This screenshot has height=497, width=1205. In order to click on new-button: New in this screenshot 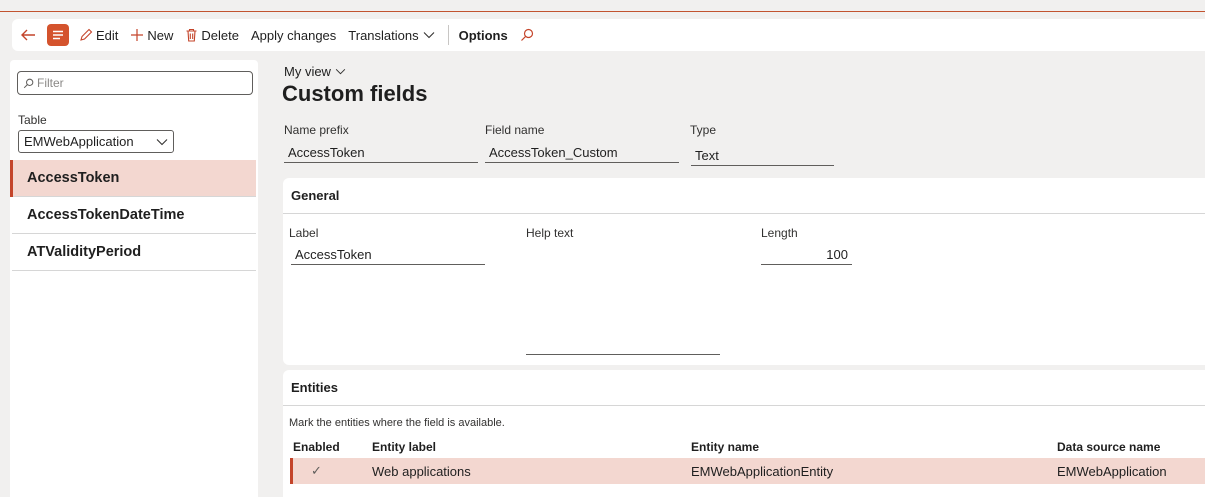, I will do `click(151, 35)`.